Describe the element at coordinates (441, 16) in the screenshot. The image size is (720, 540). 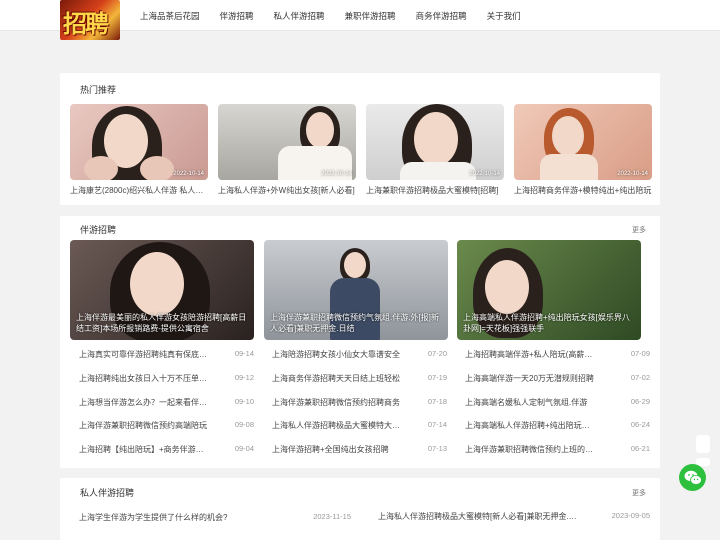
I see `nav-item-business-jobs: 商务伴游招聘` at that location.